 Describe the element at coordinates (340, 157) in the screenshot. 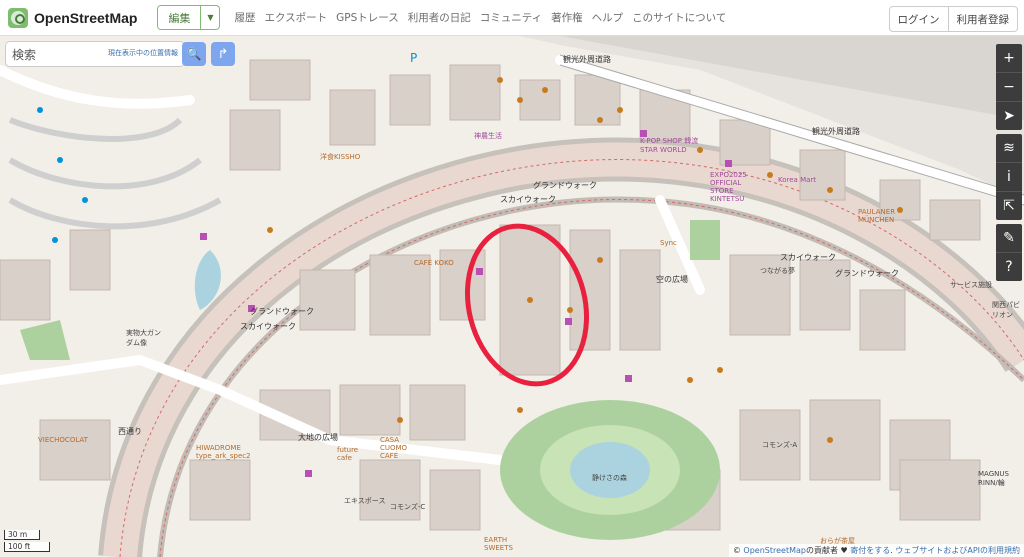

I see `place-label-1: 洋食KISSHO` at that location.